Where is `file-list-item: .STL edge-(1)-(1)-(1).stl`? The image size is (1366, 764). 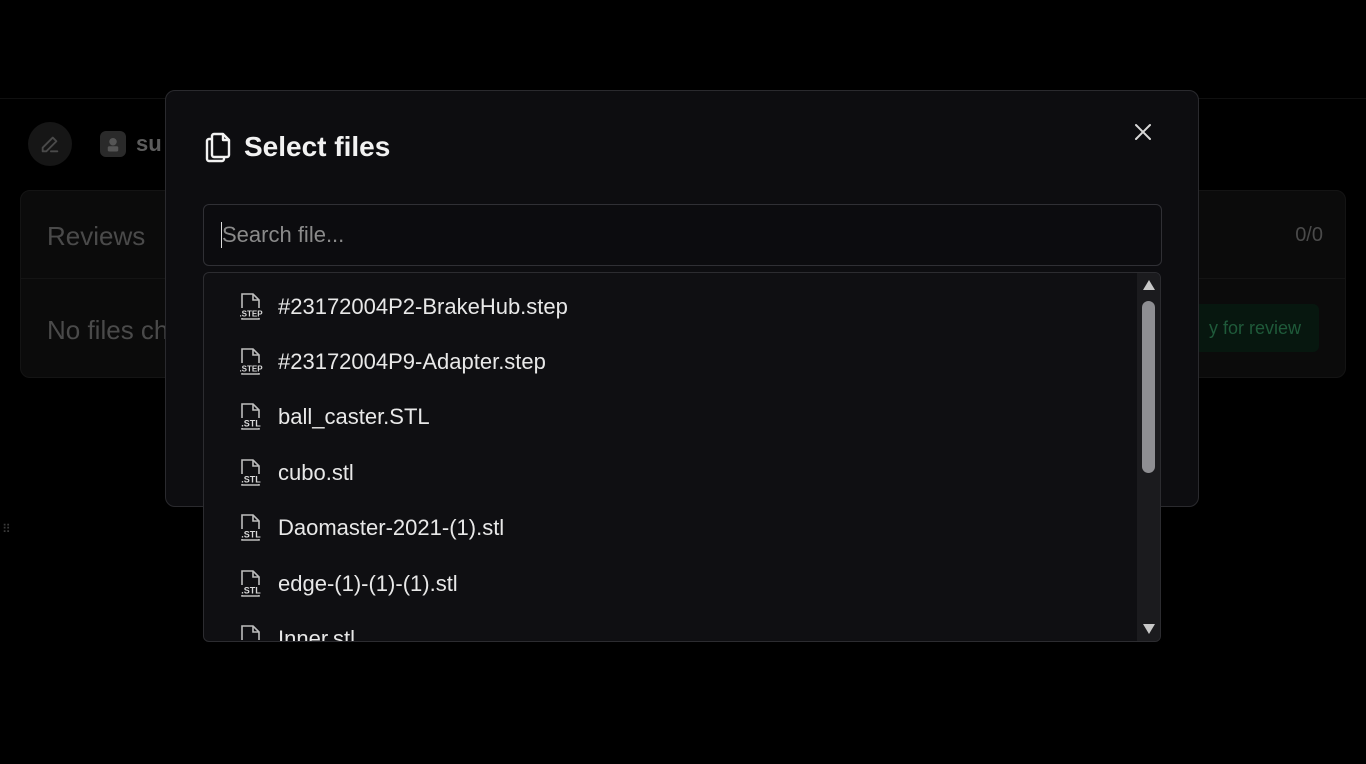
file-list-item: .STL edge-(1)-(1)-(1).stl is located at coordinates (671, 583).